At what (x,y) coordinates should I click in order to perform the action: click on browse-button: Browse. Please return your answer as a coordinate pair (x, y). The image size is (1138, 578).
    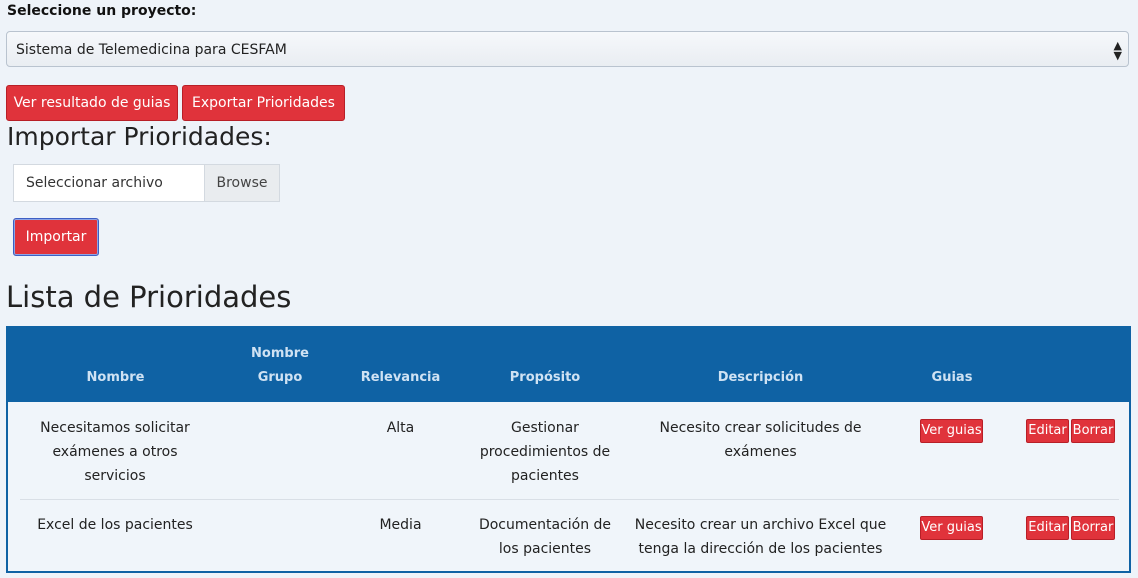
    Looking at the image, I should click on (241, 183).